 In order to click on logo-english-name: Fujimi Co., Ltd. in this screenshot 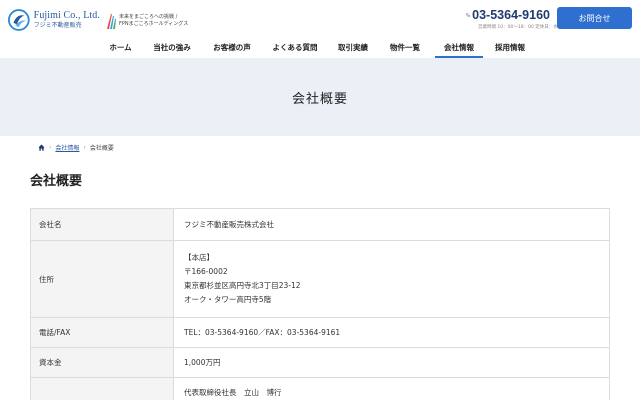, I will do `click(66, 15)`.